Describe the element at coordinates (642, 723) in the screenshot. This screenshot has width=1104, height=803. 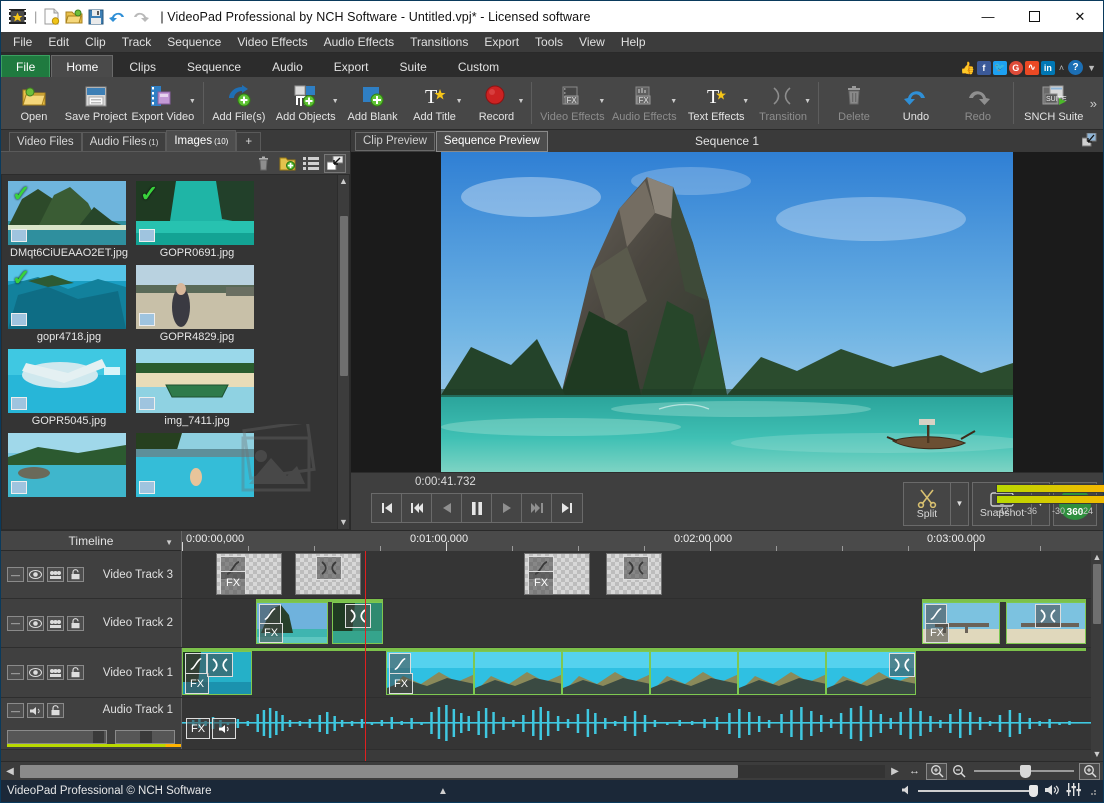
I see `track-body: FX` at that location.